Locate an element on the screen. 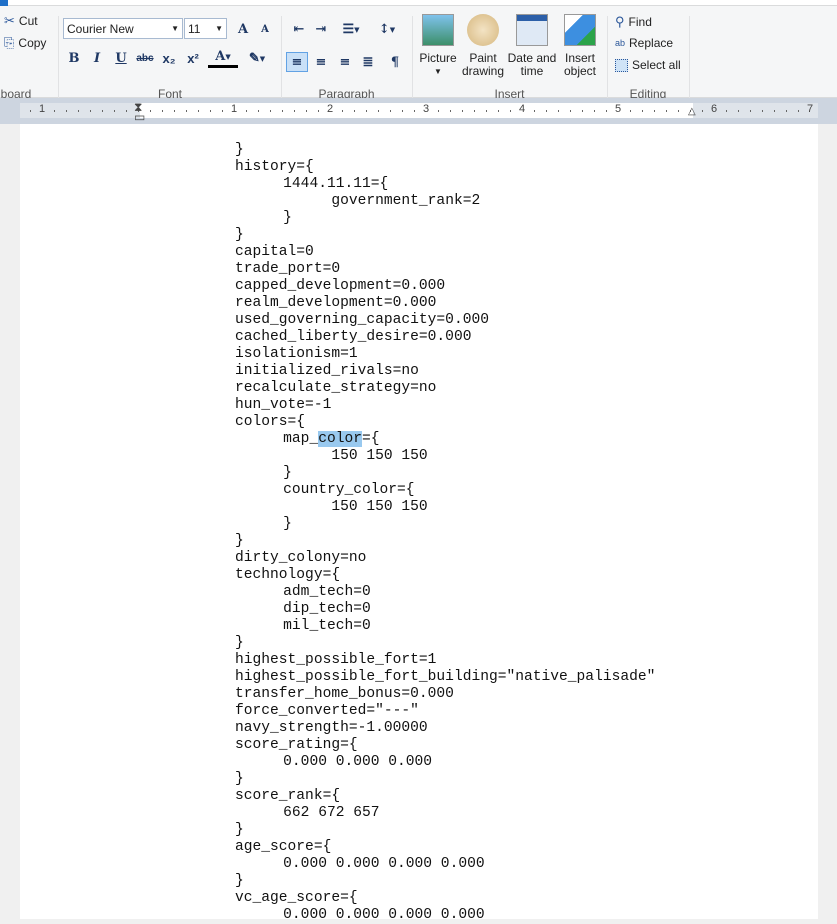  paragraph-icon: ¶ is located at coordinates (395, 62).